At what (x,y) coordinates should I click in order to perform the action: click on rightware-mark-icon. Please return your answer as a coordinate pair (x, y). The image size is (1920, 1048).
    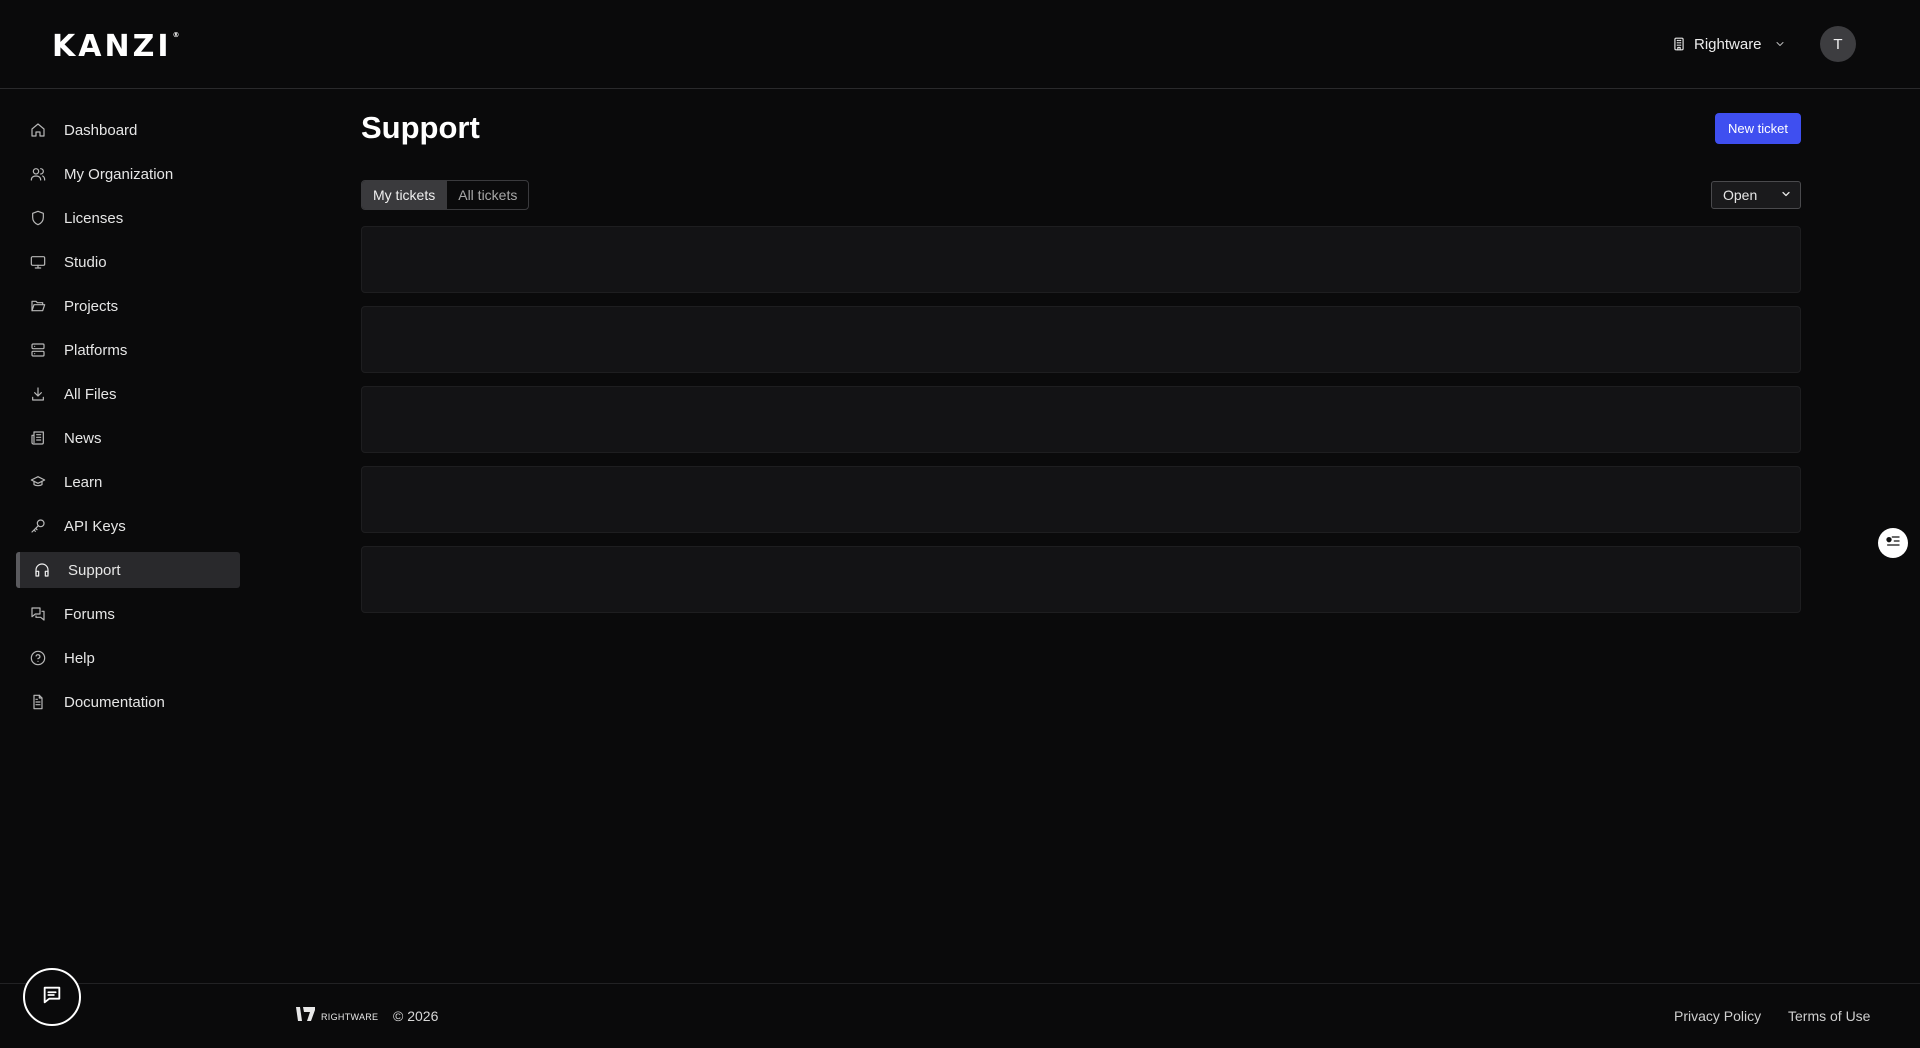
    Looking at the image, I should click on (306, 1016).